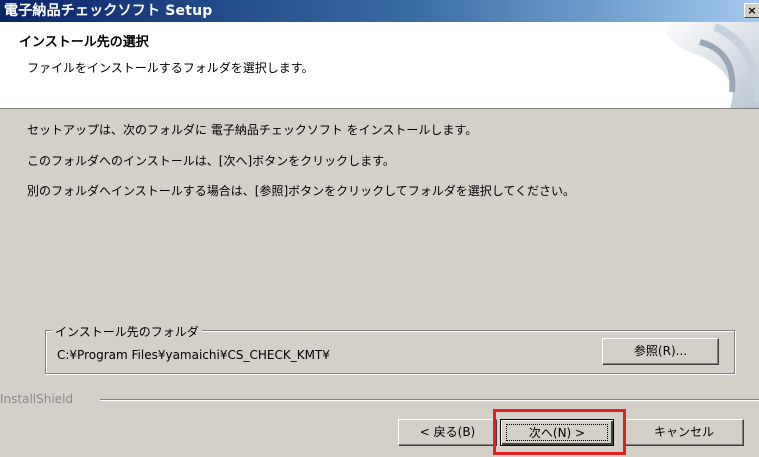  Describe the element at coordinates (559, 432) in the screenshot. I see `next-button-highlight` at that location.